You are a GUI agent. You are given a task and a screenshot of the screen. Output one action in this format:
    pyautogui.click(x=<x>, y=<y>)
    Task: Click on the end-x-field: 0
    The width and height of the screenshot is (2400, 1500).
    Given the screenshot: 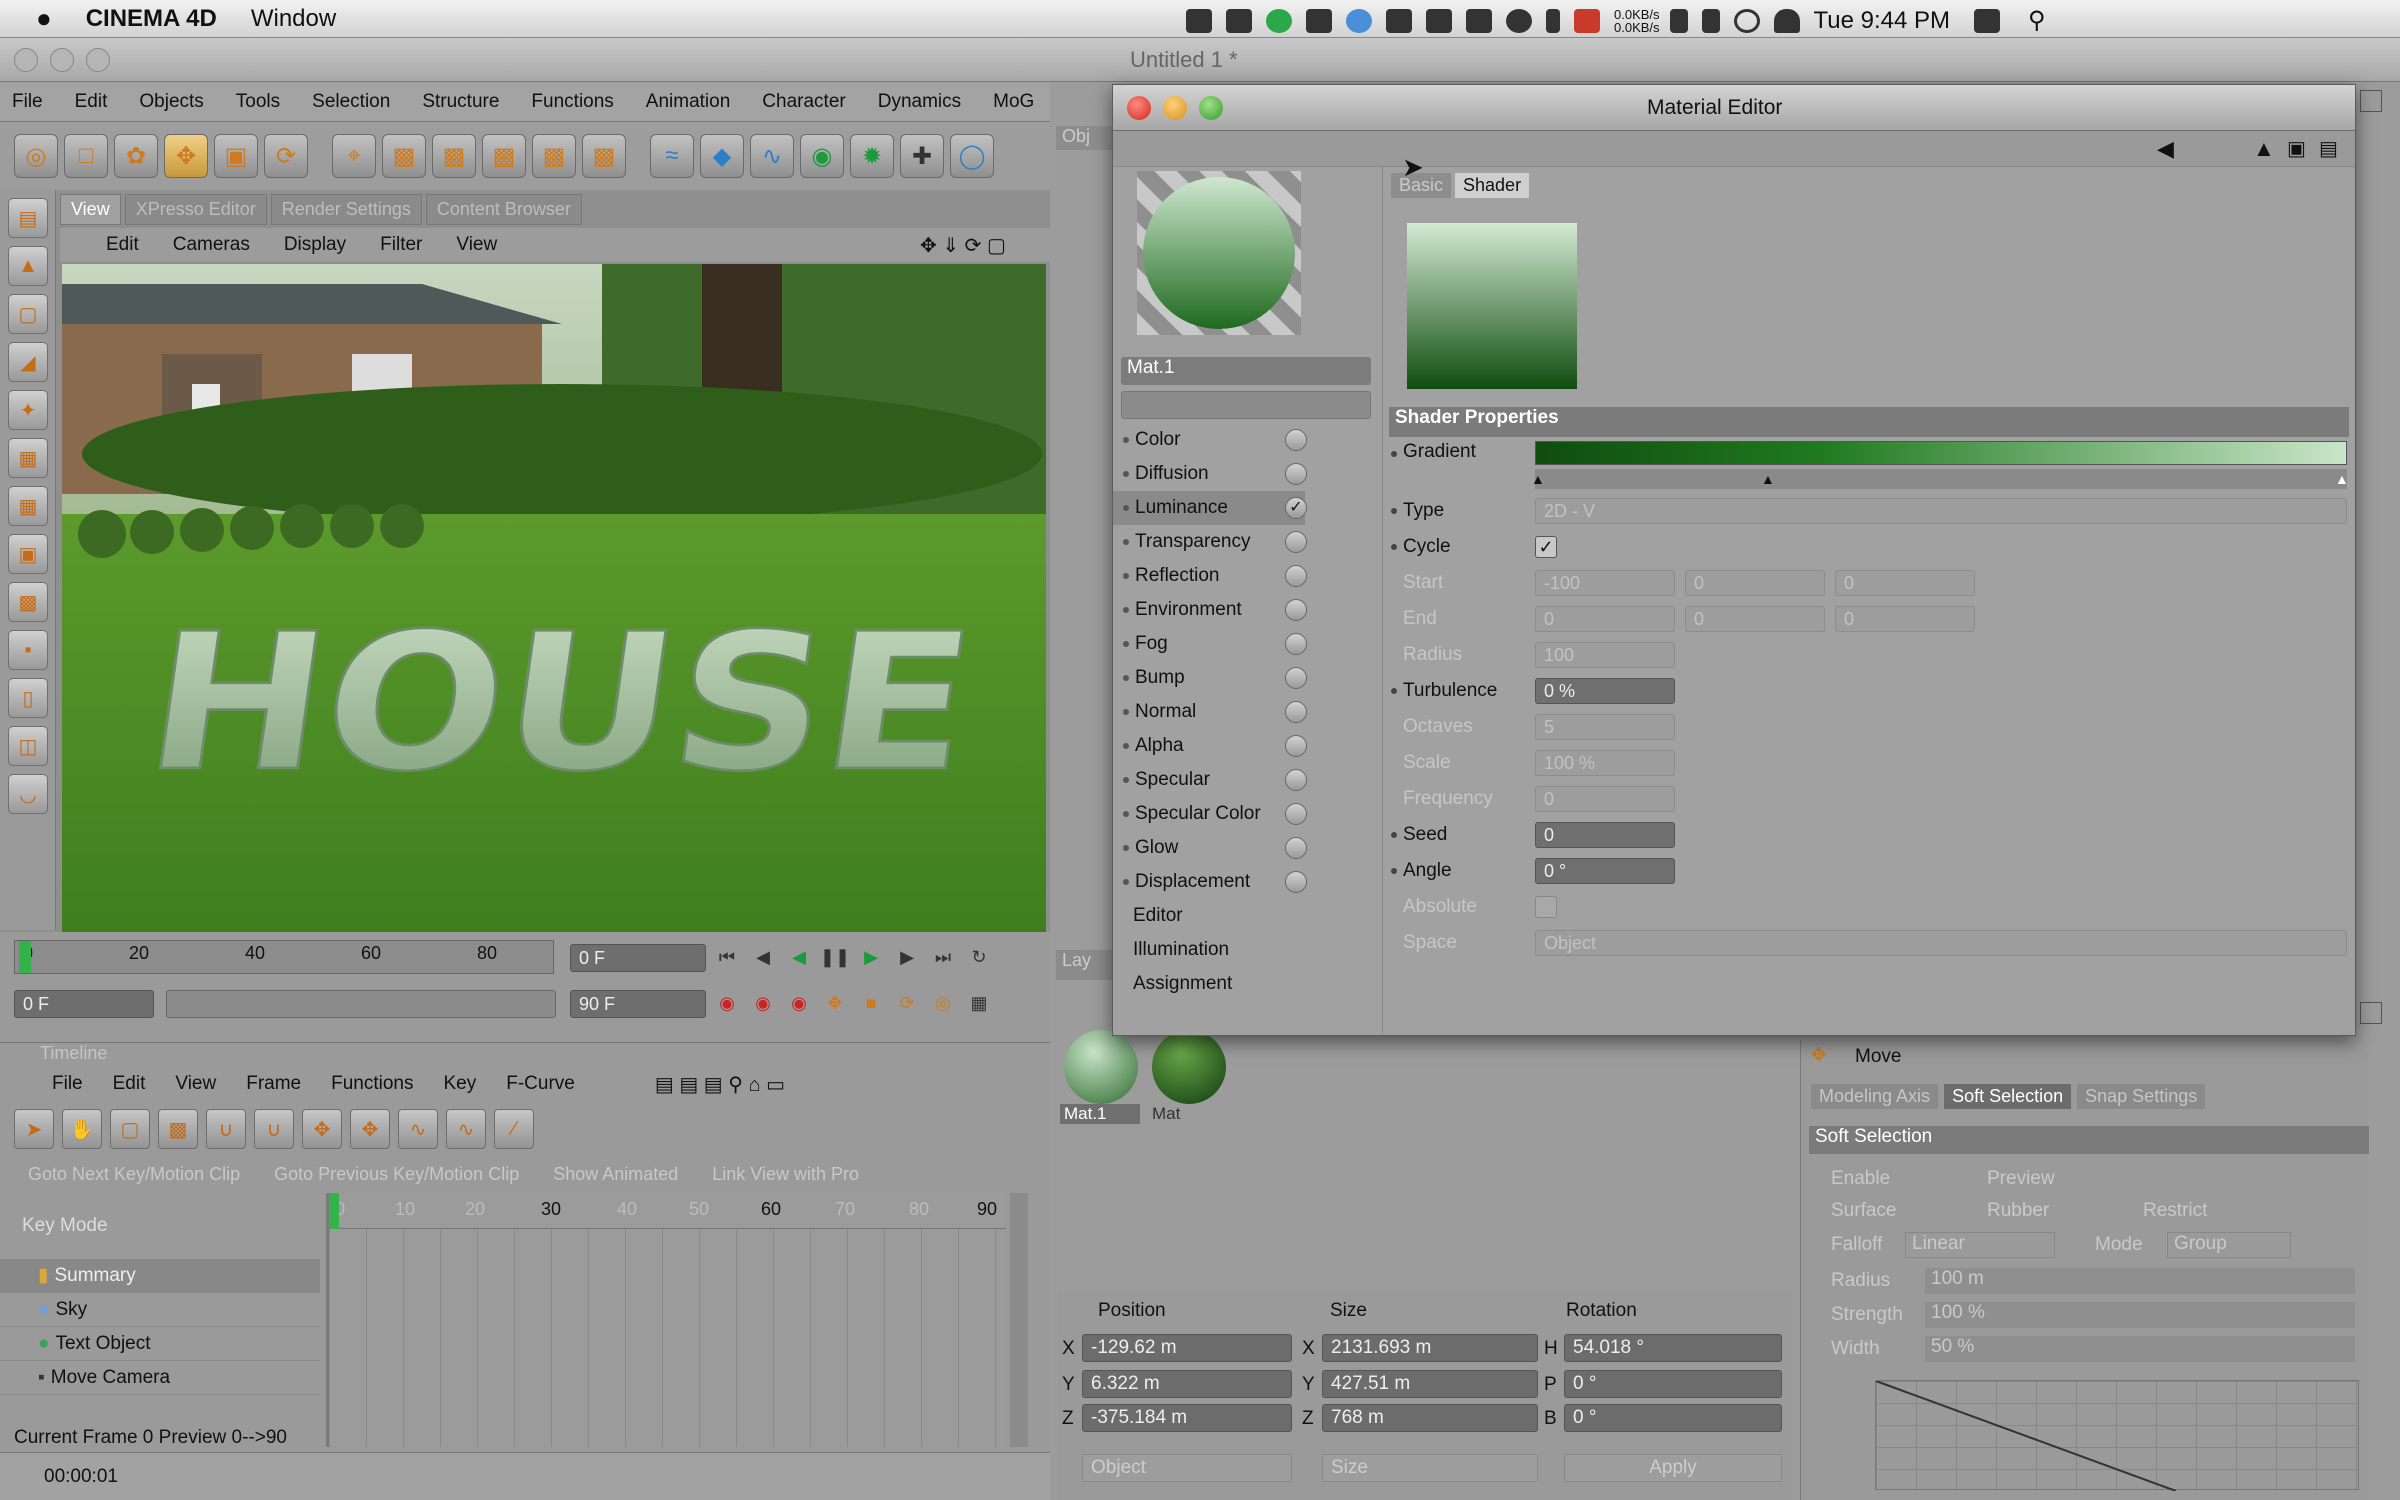 What is the action you would take?
    pyautogui.click(x=1605, y=619)
    